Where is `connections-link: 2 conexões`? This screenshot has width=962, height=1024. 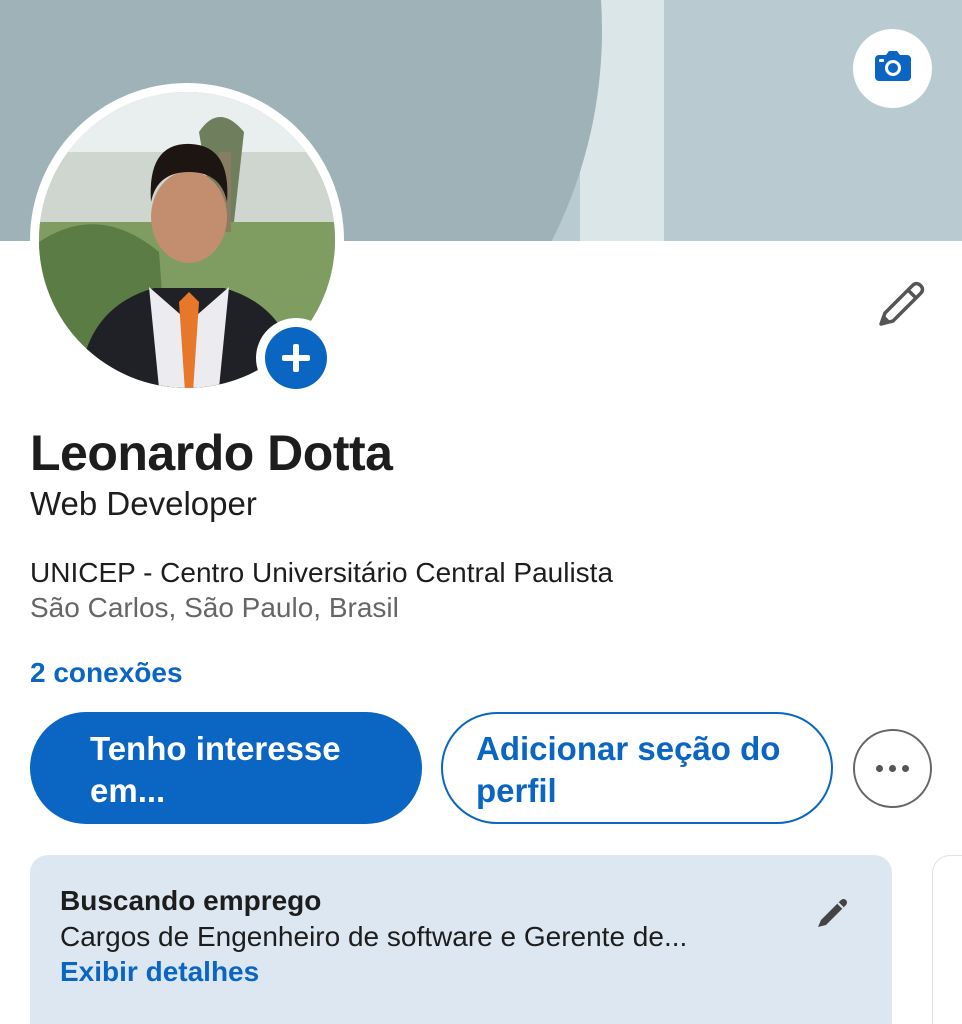
connections-link: 2 conexões is located at coordinates (106, 673).